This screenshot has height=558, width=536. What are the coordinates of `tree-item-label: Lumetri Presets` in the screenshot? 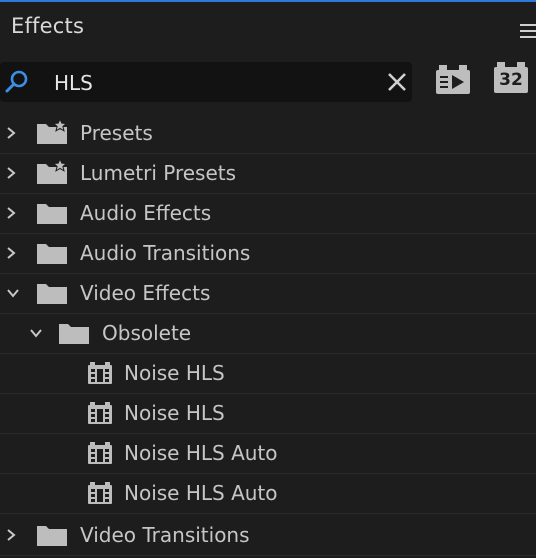 It's located at (158, 173).